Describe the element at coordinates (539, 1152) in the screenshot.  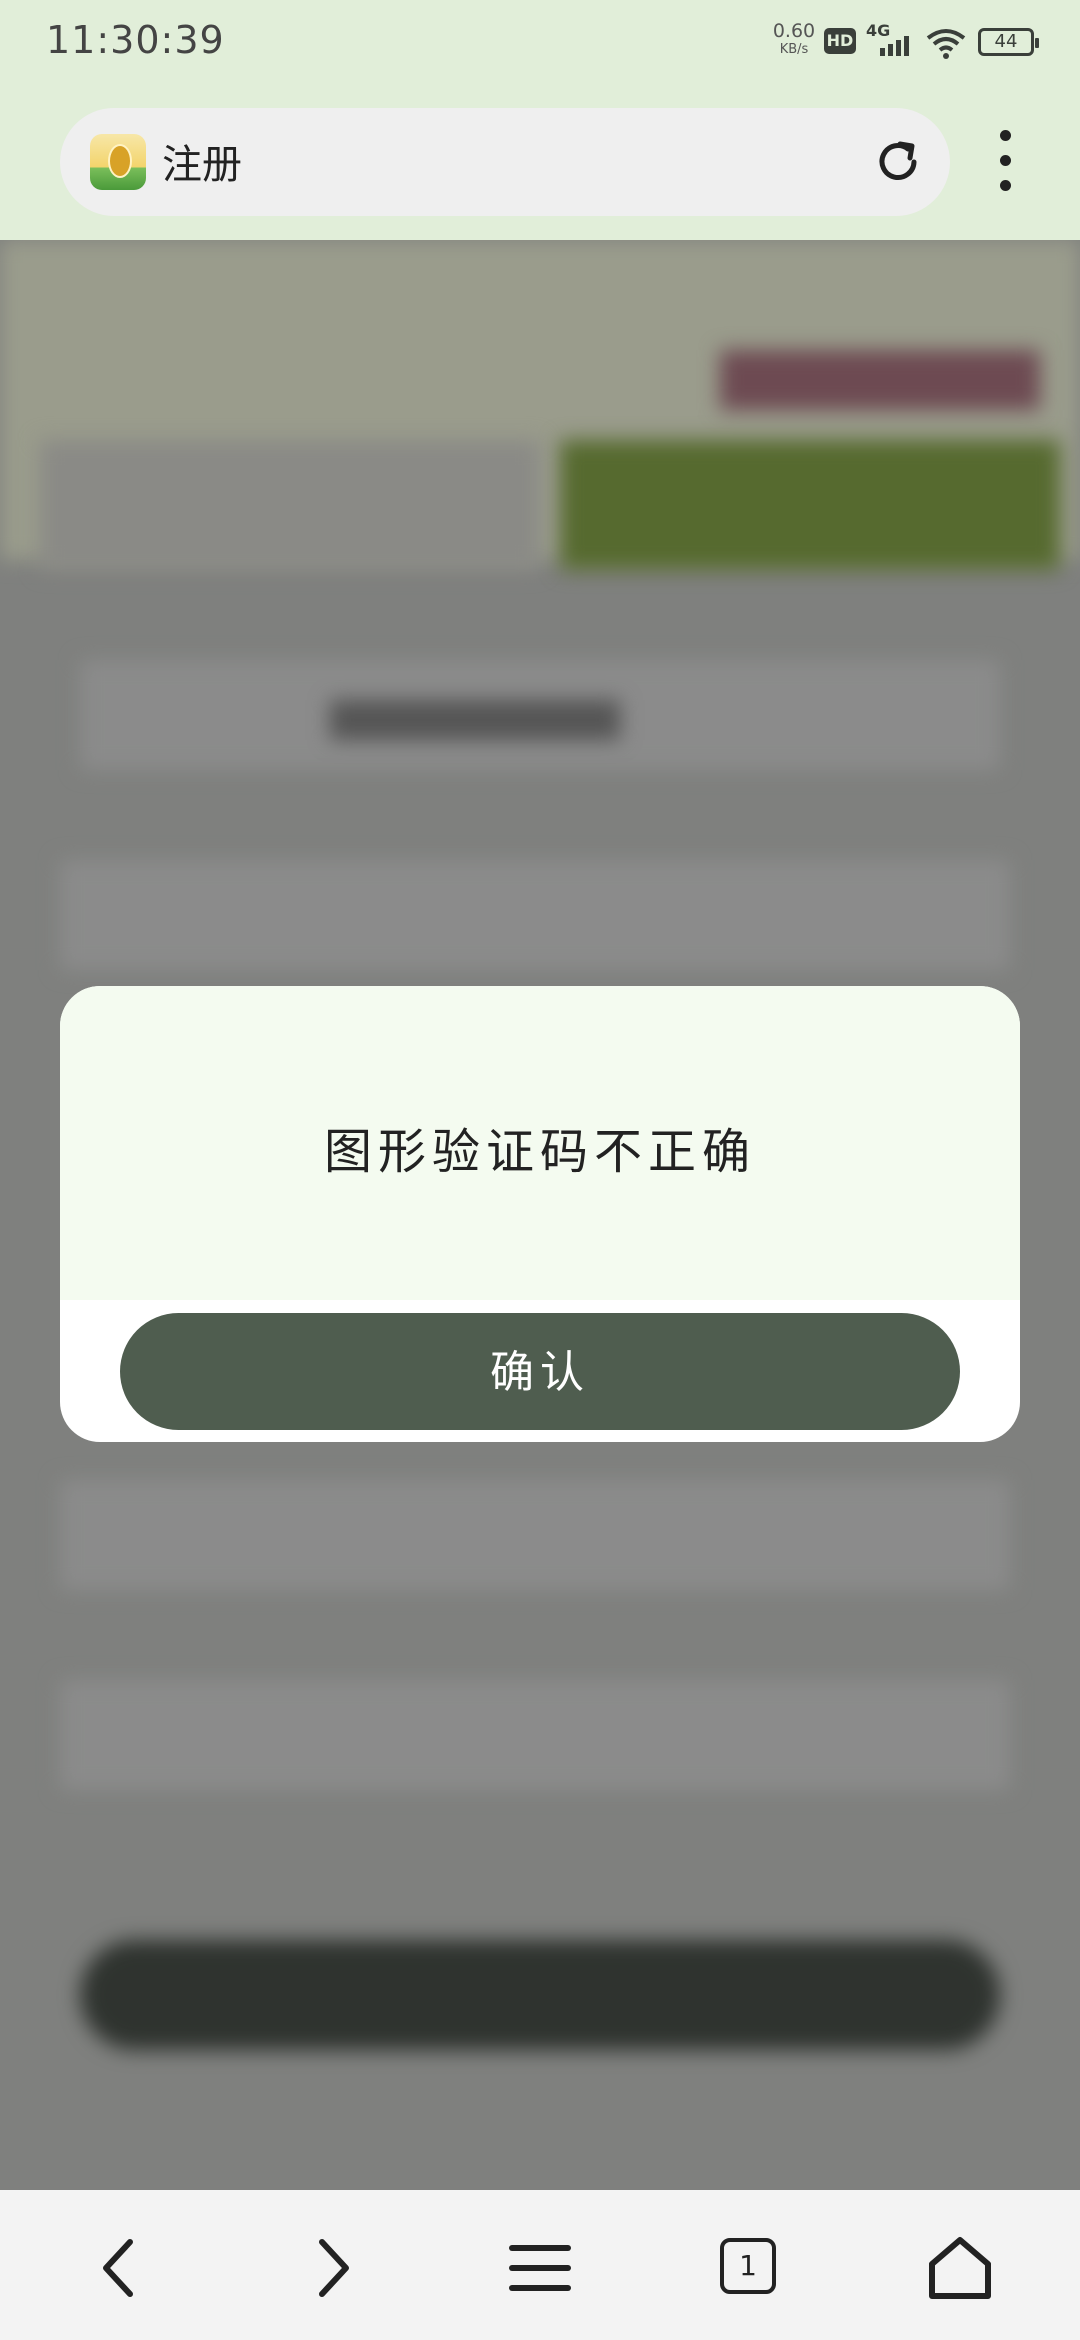
I see `dialog-message: 图形验证码不正确` at that location.